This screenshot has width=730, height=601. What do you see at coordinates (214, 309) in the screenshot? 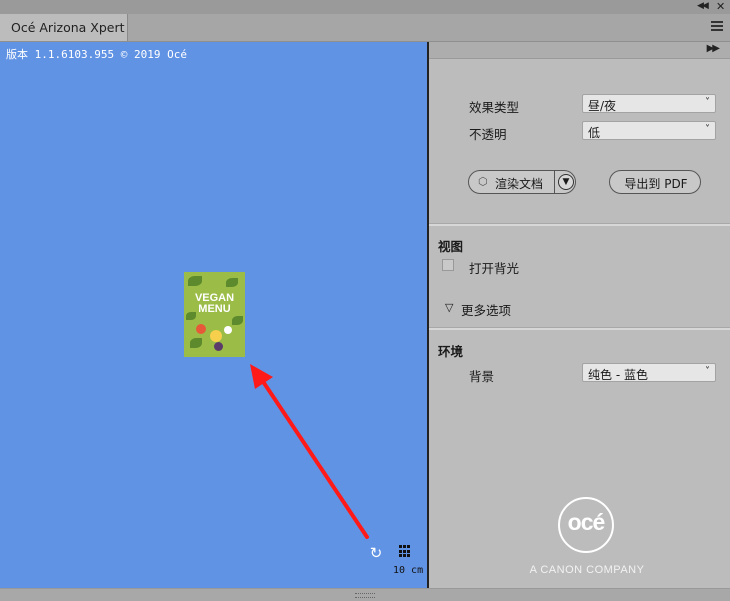
I see `thumbnail-title-menu: MENU` at bounding box center [214, 309].